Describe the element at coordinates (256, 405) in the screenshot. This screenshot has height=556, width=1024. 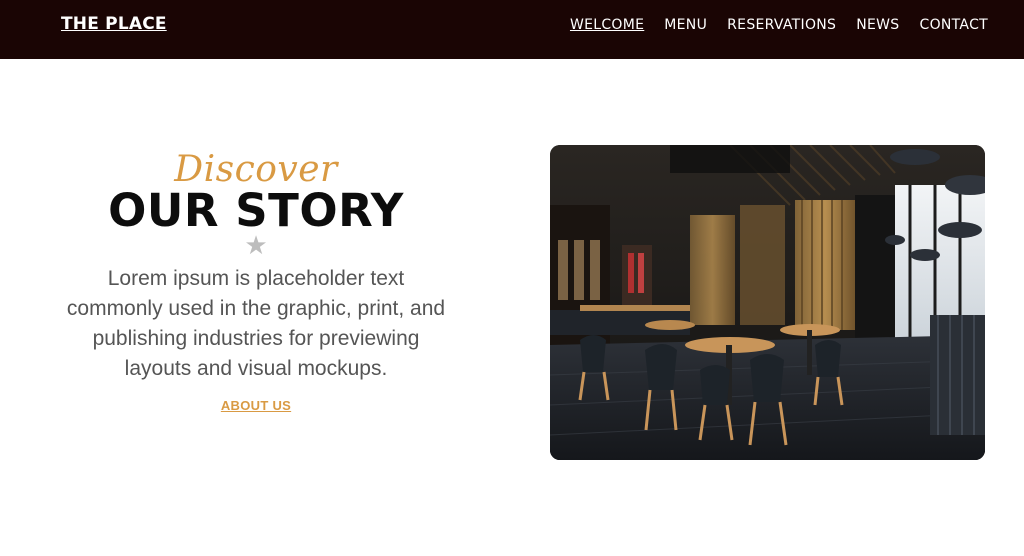
I see `about-us-link: ABOUT US` at that location.